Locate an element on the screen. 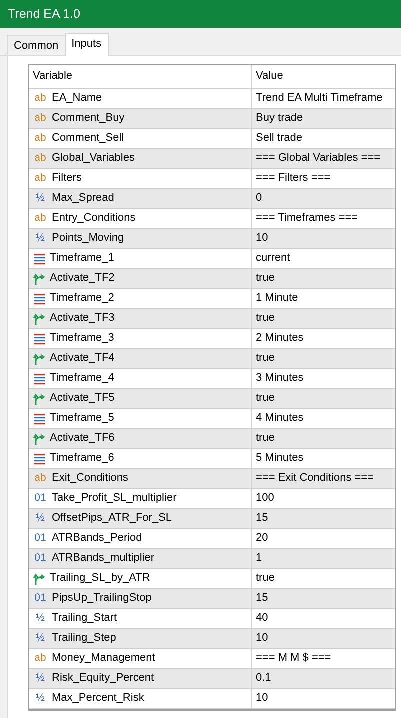  value-cell: 100 is located at coordinates (323, 498).